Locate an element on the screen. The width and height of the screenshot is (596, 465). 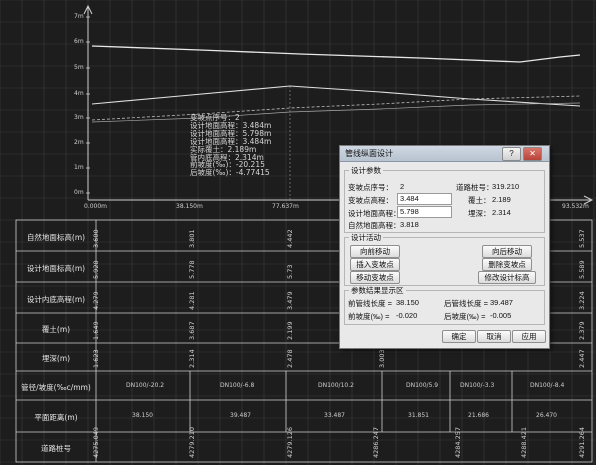
y-tick-label: 1m is located at coordinates (79, 167).